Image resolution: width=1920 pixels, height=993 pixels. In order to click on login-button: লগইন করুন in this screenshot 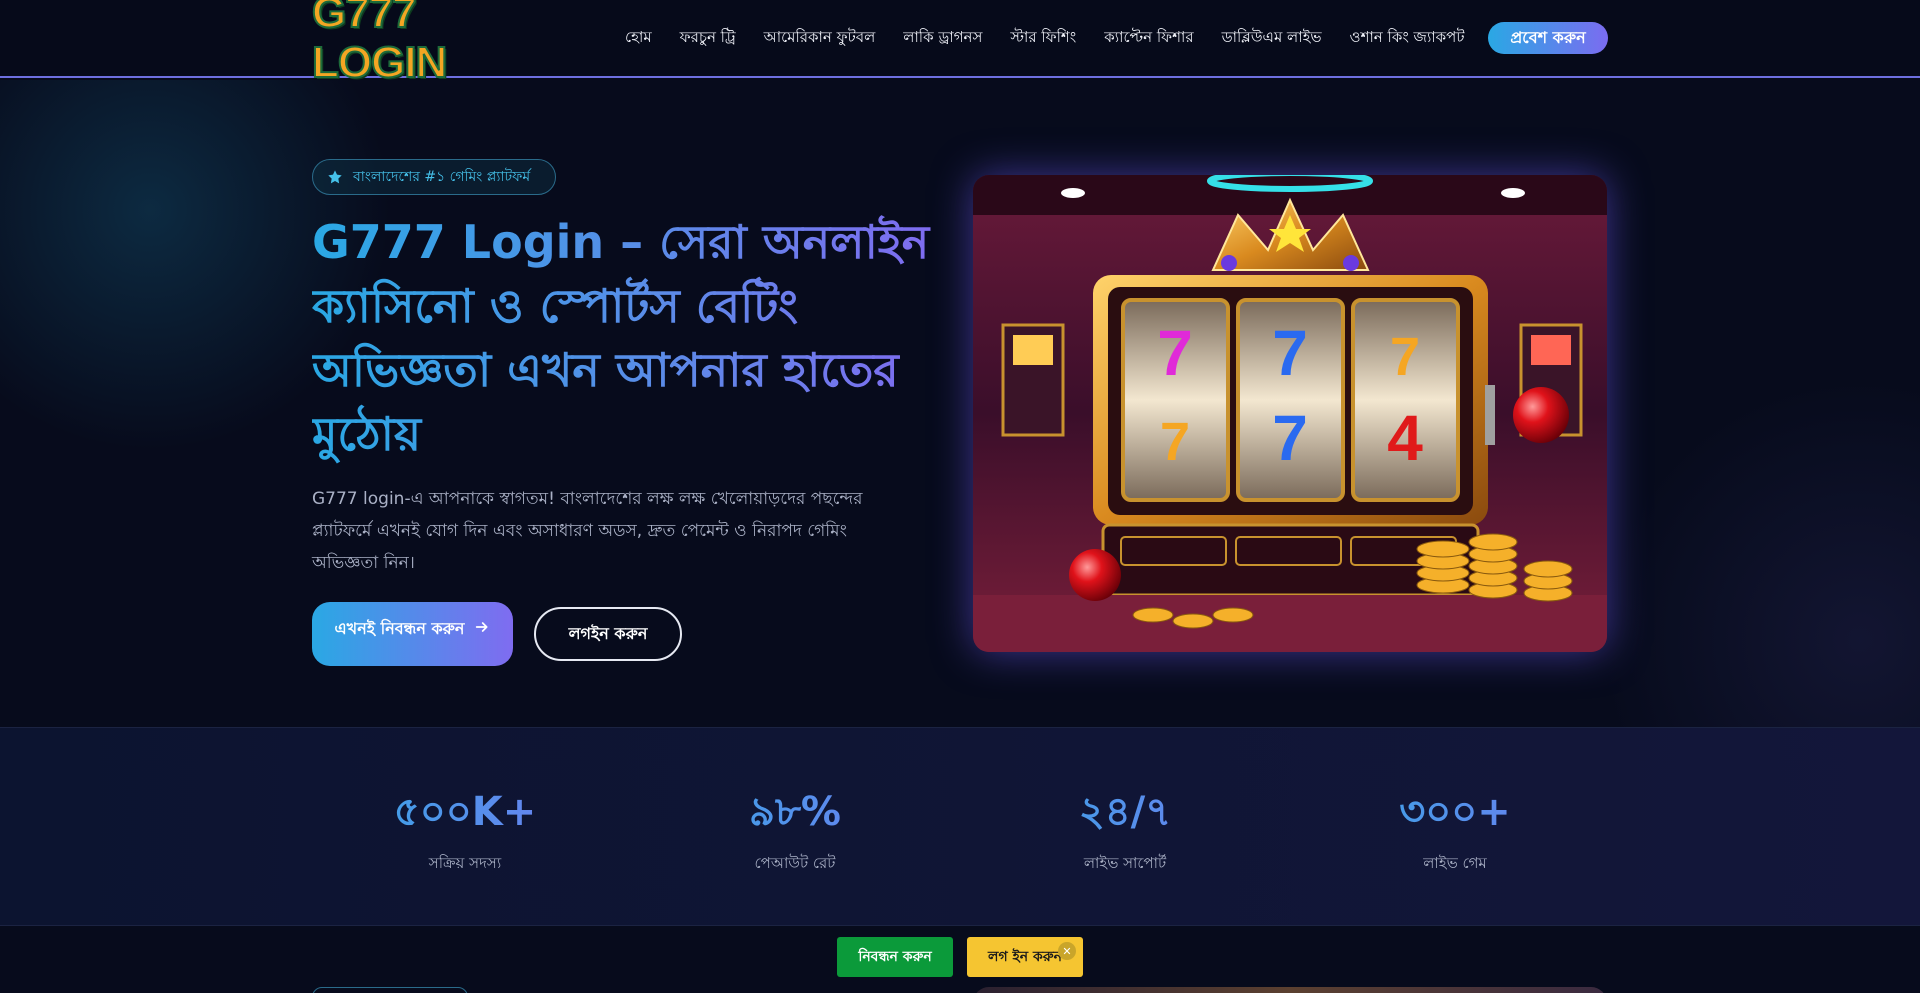, I will do `click(608, 634)`.